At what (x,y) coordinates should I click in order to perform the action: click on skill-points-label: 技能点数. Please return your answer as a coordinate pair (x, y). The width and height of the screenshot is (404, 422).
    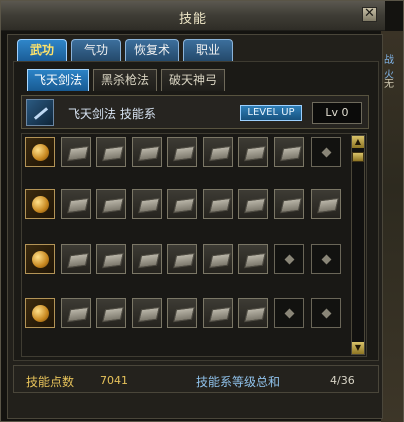
    Looking at the image, I should click on (50, 382).